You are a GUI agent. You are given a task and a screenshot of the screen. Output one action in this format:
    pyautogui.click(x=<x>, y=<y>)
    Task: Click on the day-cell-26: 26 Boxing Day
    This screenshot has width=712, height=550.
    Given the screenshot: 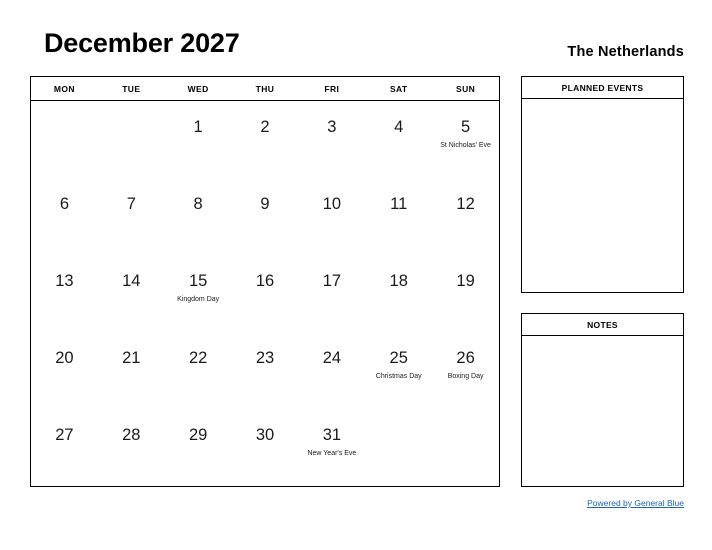 What is the action you would take?
    pyautogui.click(x=465, y=370)
    